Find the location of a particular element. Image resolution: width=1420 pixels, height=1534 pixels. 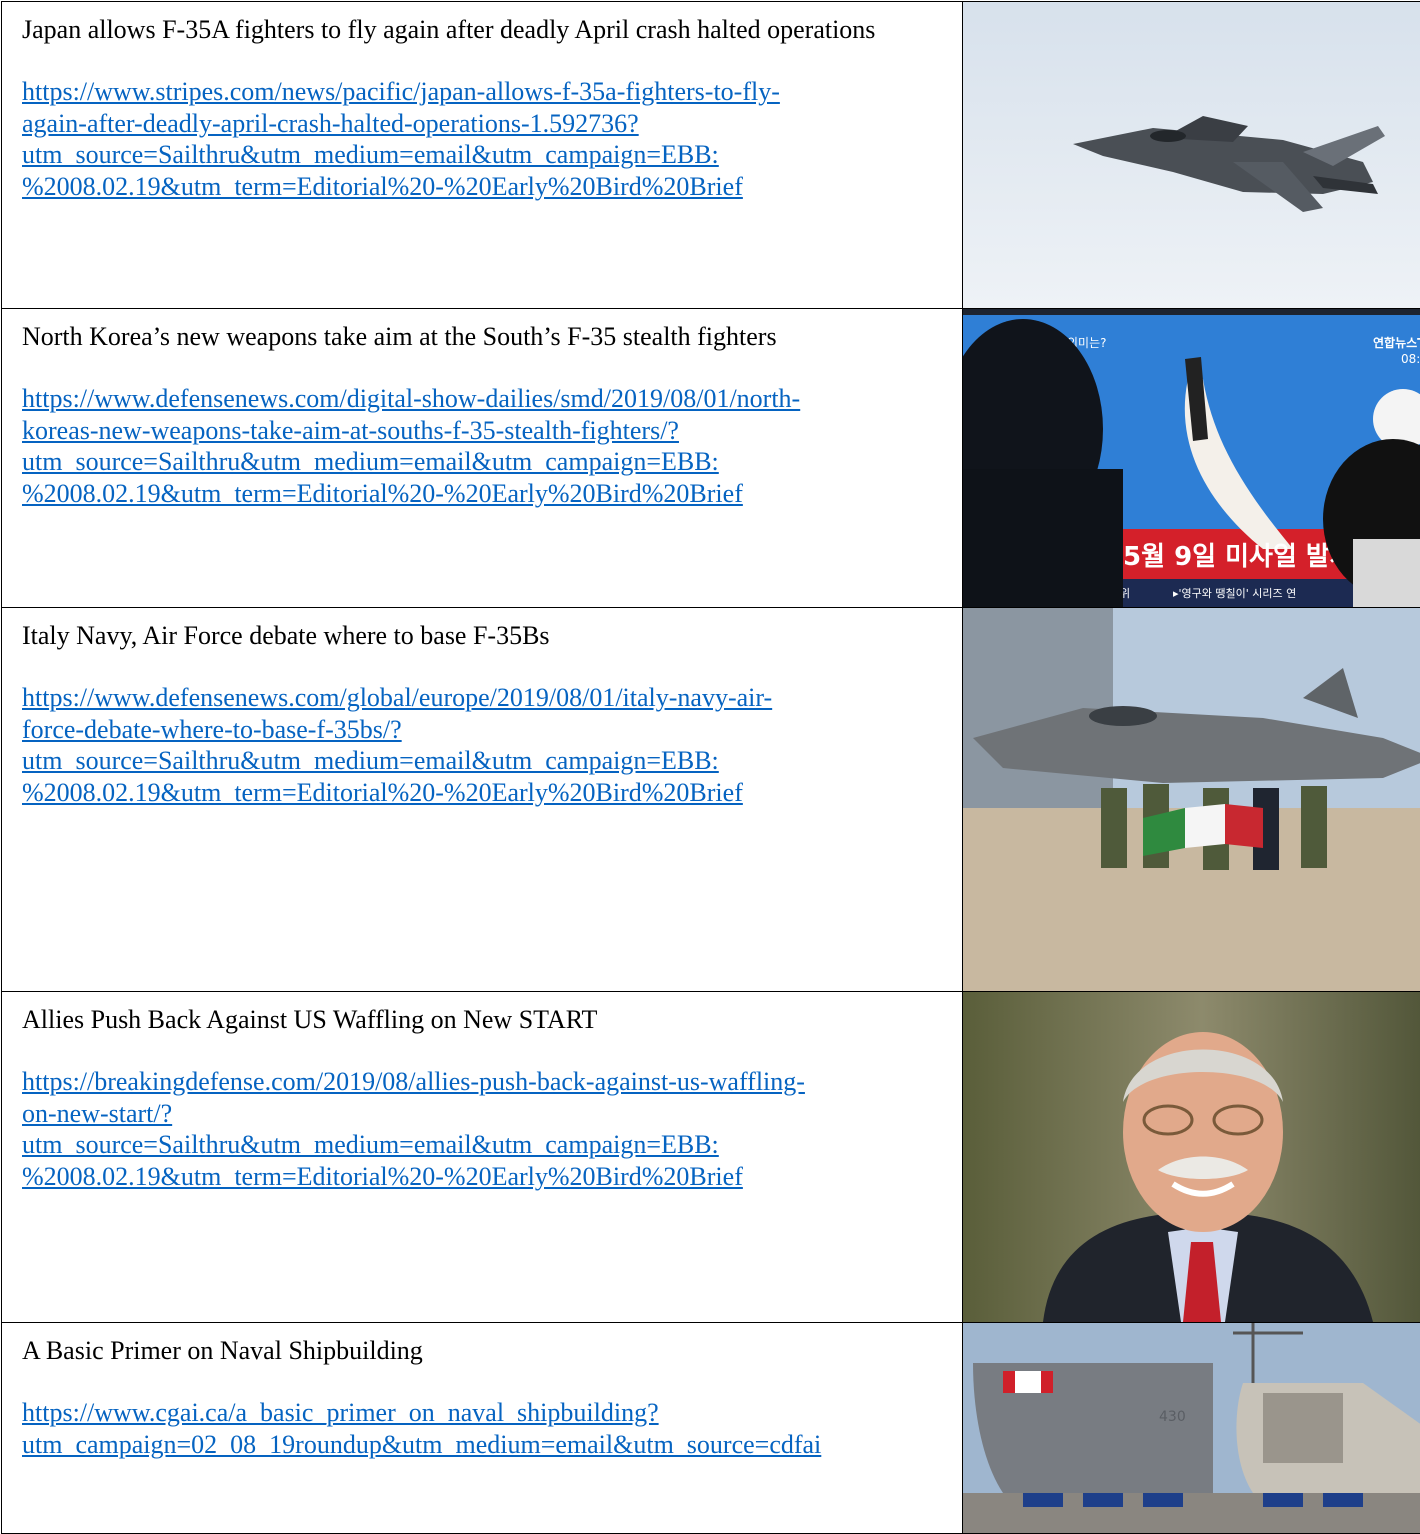

f-35a-jet-in-sky-photo is located at coordinates (1191, 155).